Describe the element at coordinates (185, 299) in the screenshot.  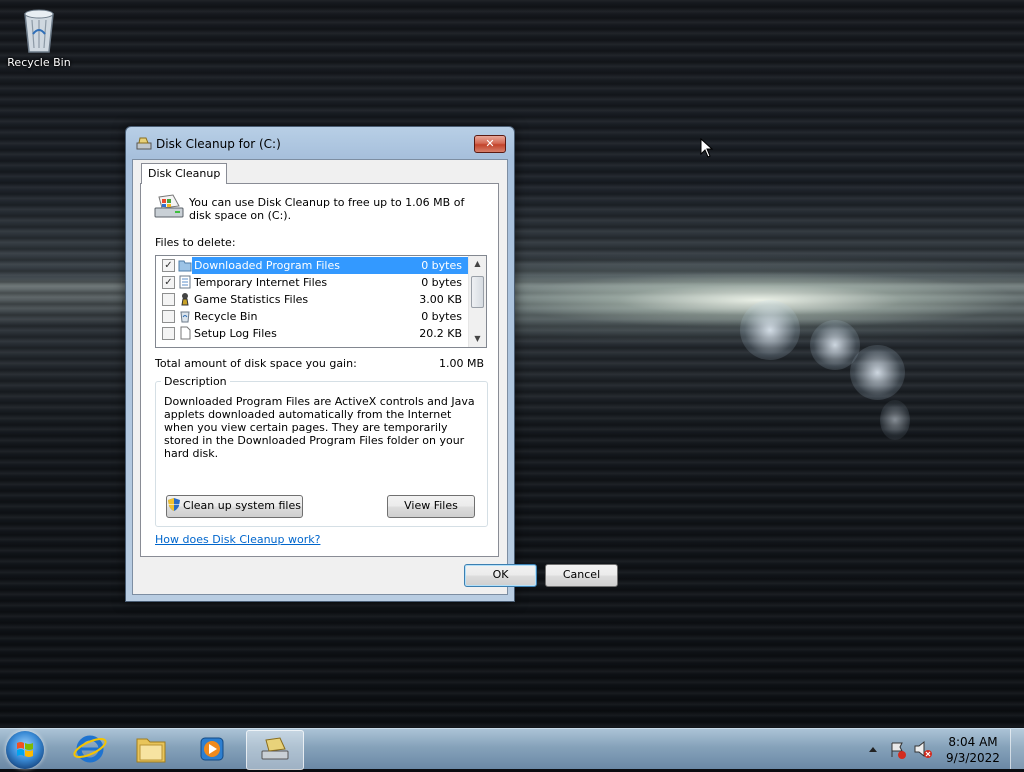
I see `chess-piece-icon` at that location.